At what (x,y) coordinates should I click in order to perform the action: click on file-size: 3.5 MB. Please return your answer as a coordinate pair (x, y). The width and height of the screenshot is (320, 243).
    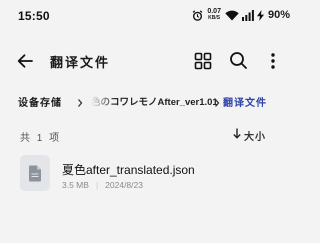
    Looking at the image, I should click on (75, 185).